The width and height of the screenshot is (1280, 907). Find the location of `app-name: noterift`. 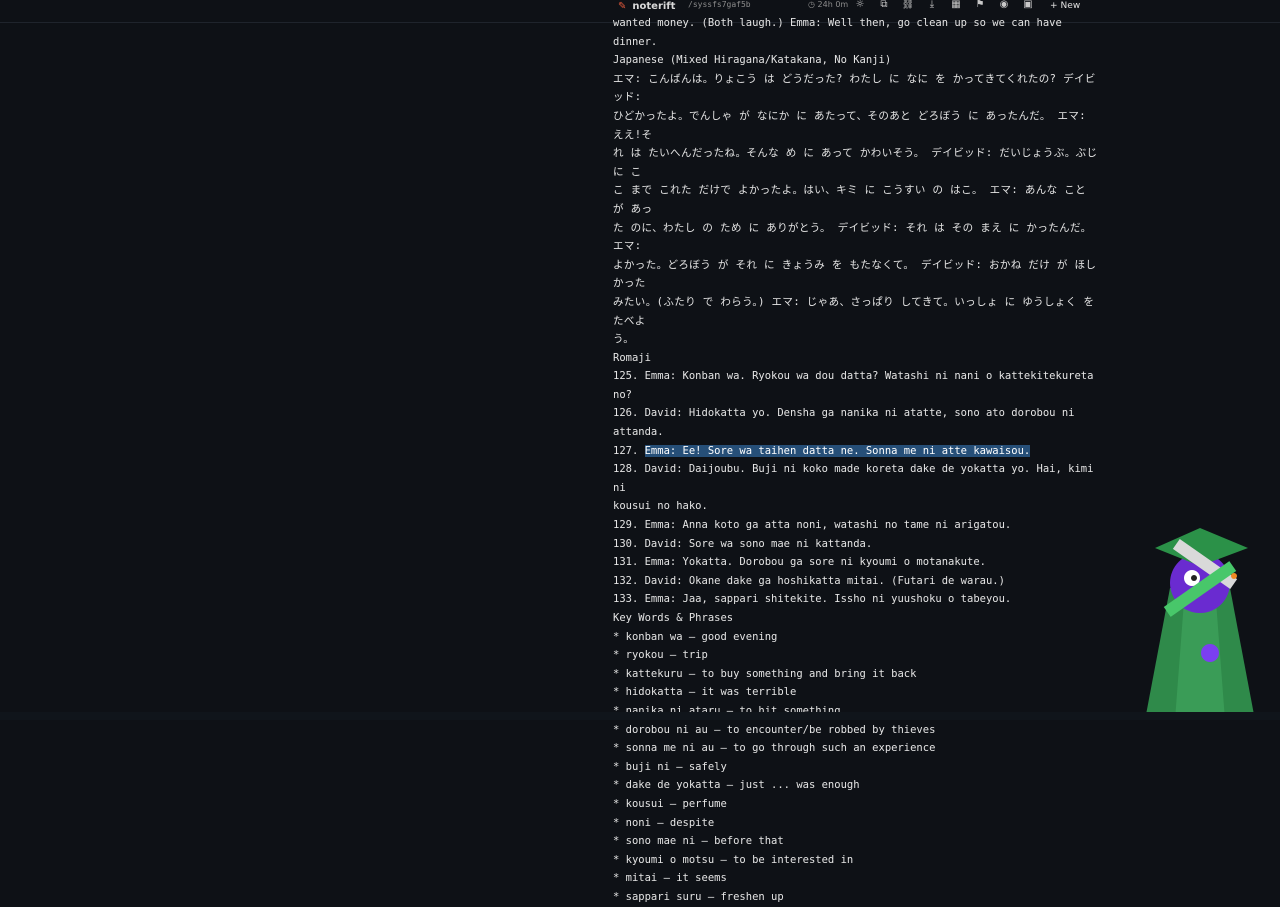

app-name: noterift is located at coordinates (654, 6).